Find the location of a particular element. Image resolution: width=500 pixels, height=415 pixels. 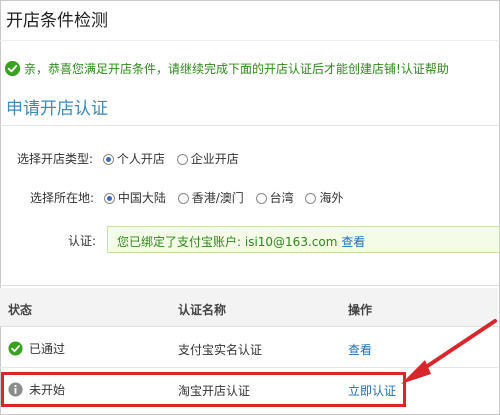

cert-name-cell: 支付宝实名认证 is located at coordinates (220, 350).